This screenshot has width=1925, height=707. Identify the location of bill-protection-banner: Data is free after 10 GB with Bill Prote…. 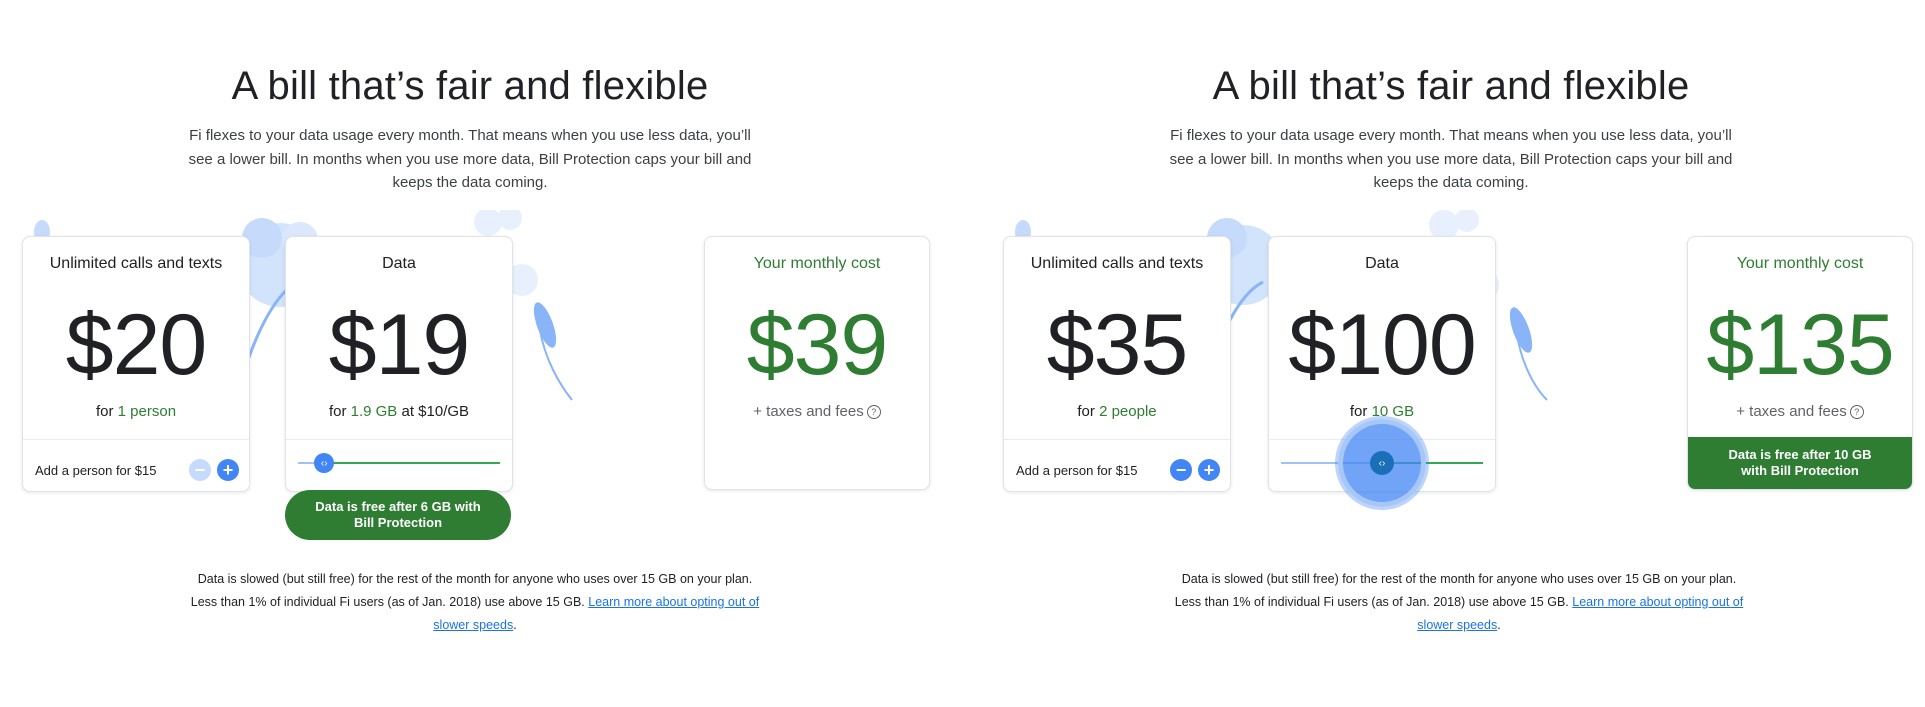
(1800, 463).